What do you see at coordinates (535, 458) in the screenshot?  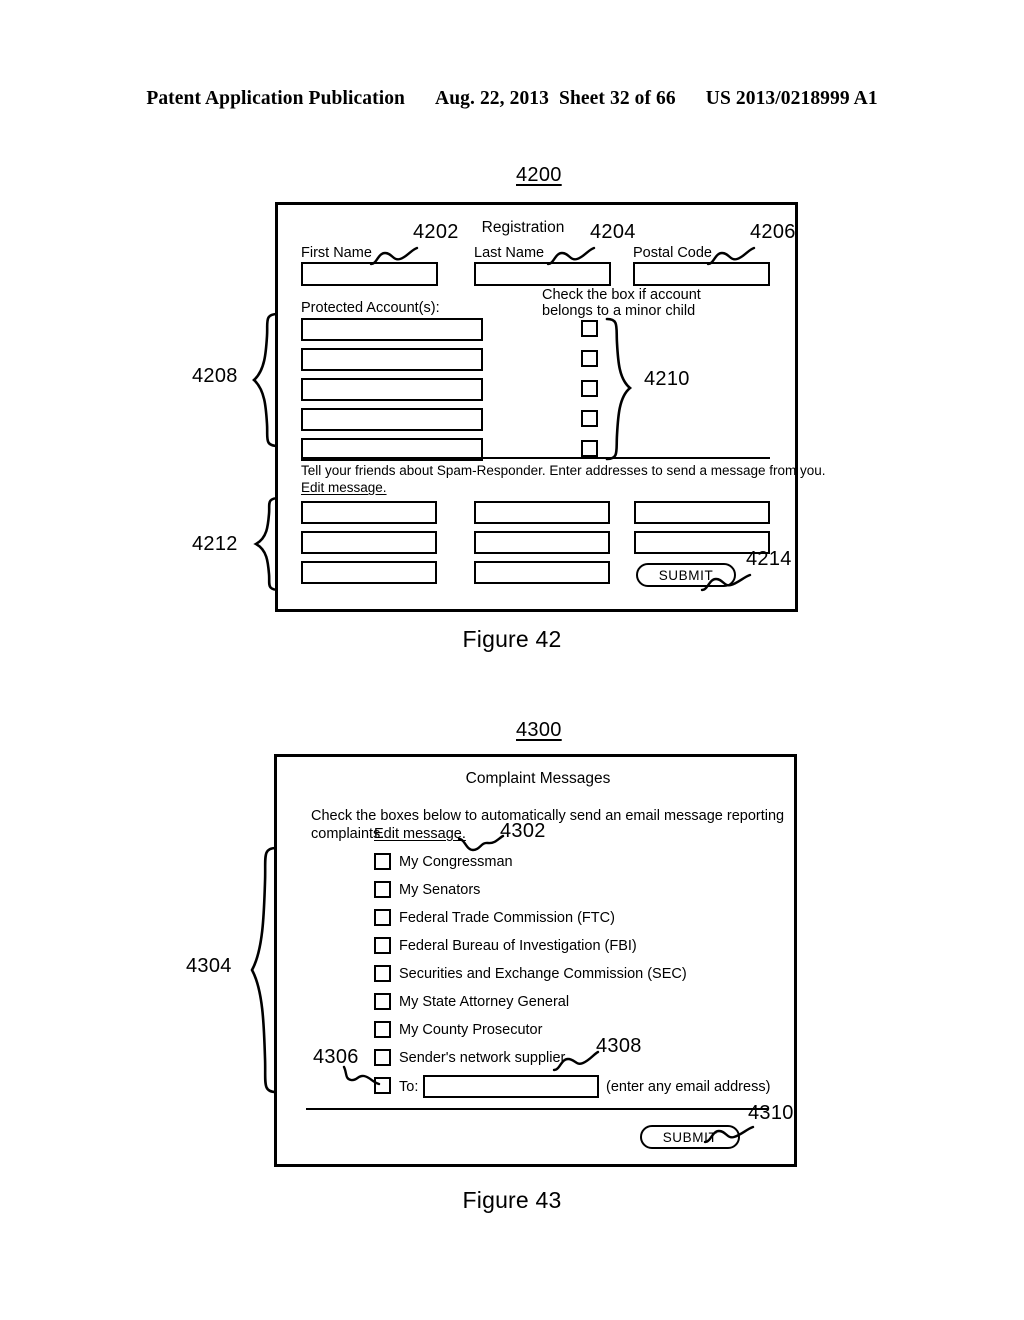 I see `divider-registration` at bounding box center [535, 458].